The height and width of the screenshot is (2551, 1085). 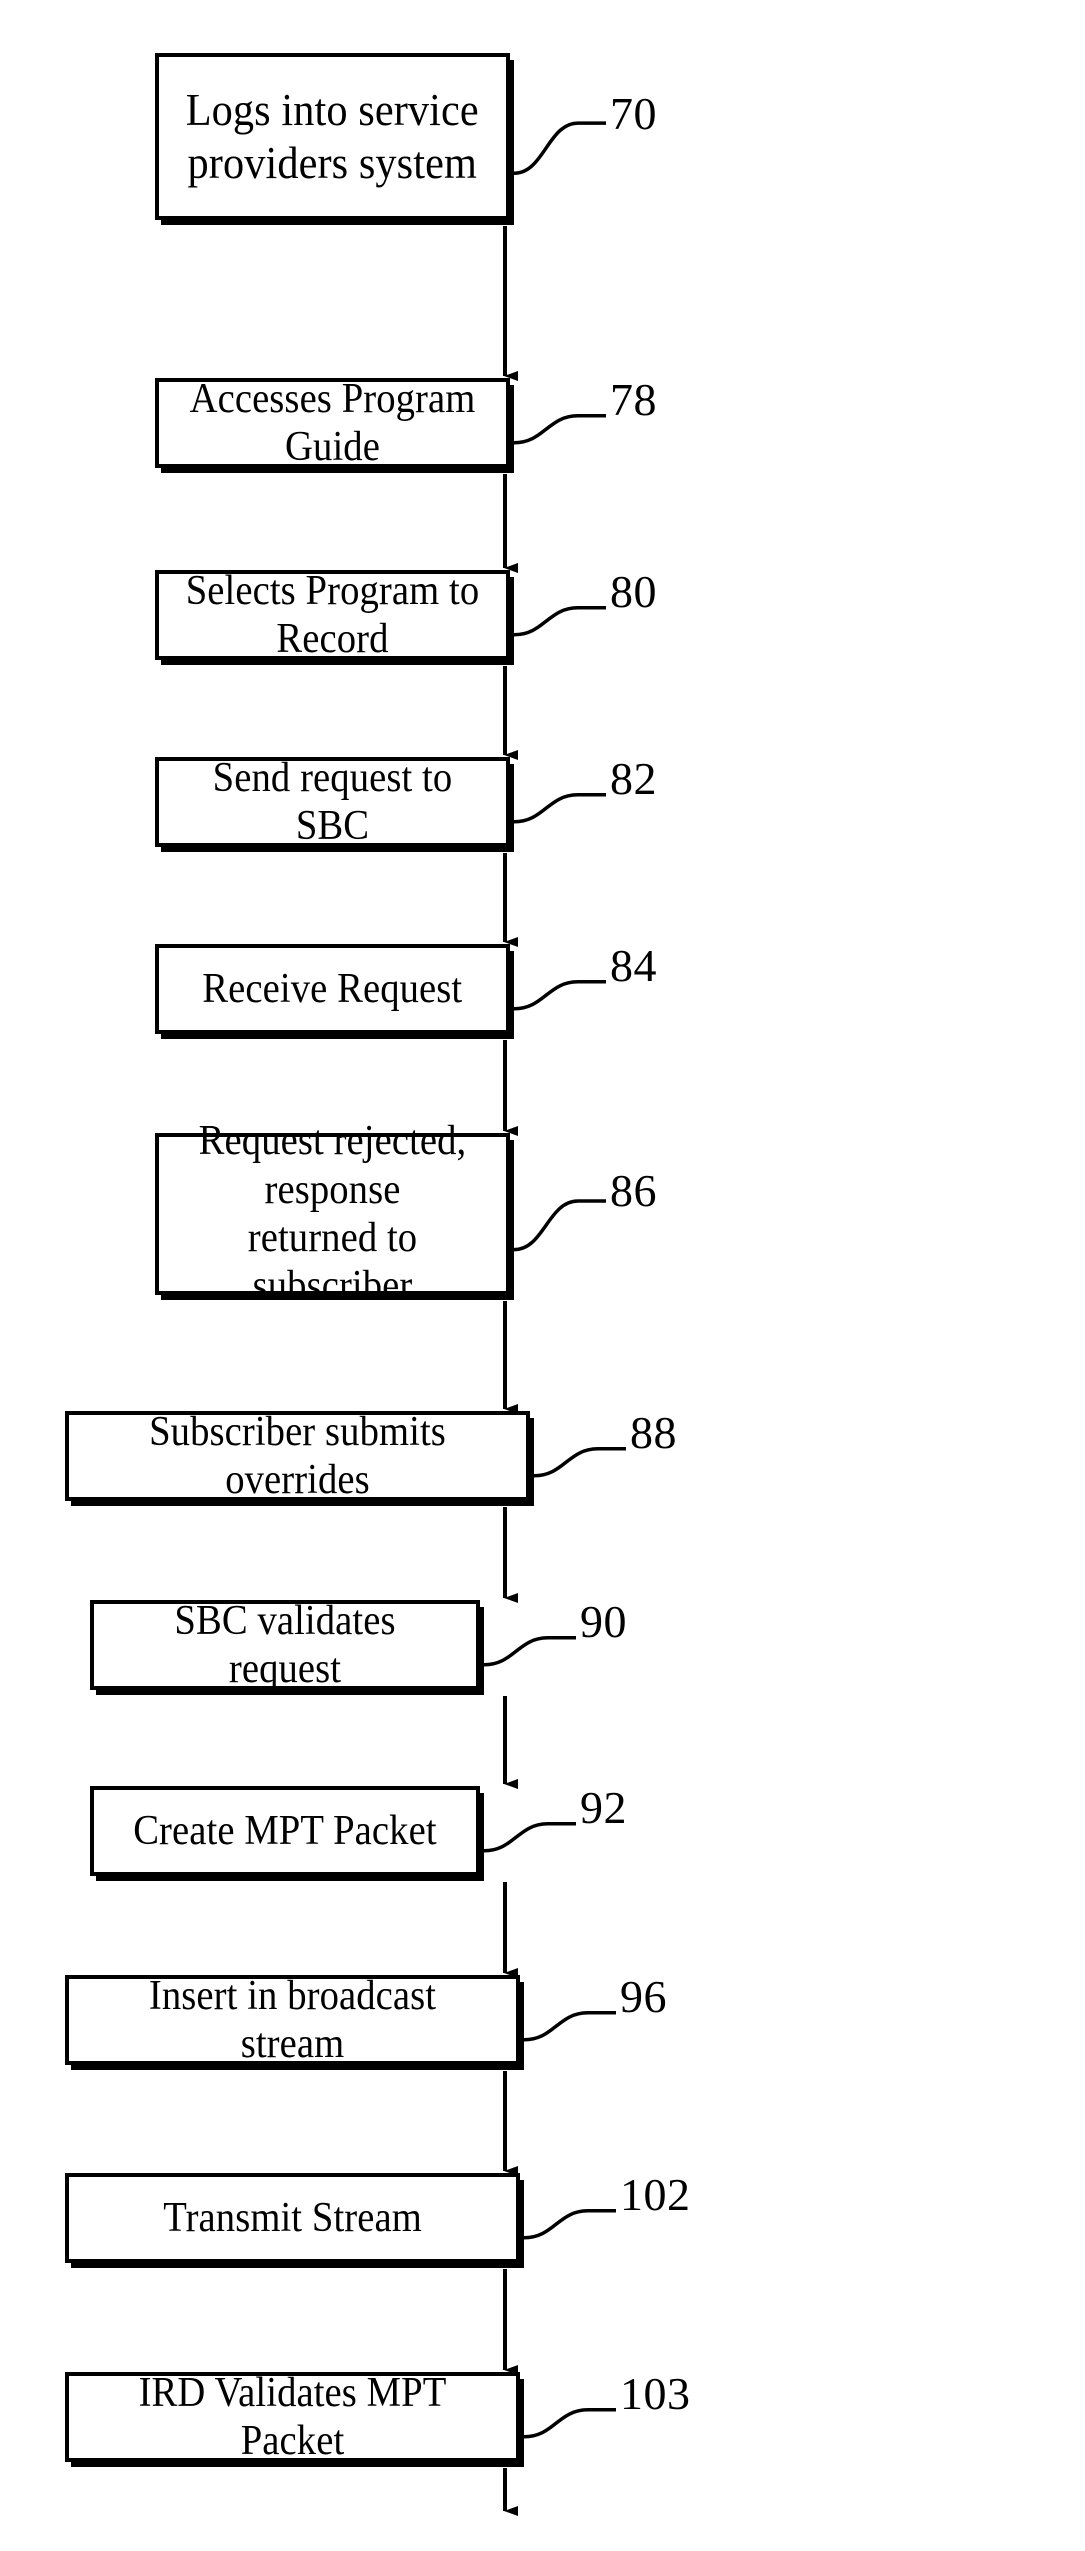 I want to click on flow-node-96-label: Insert in broadcast stream, so click(x=292, y=2019).